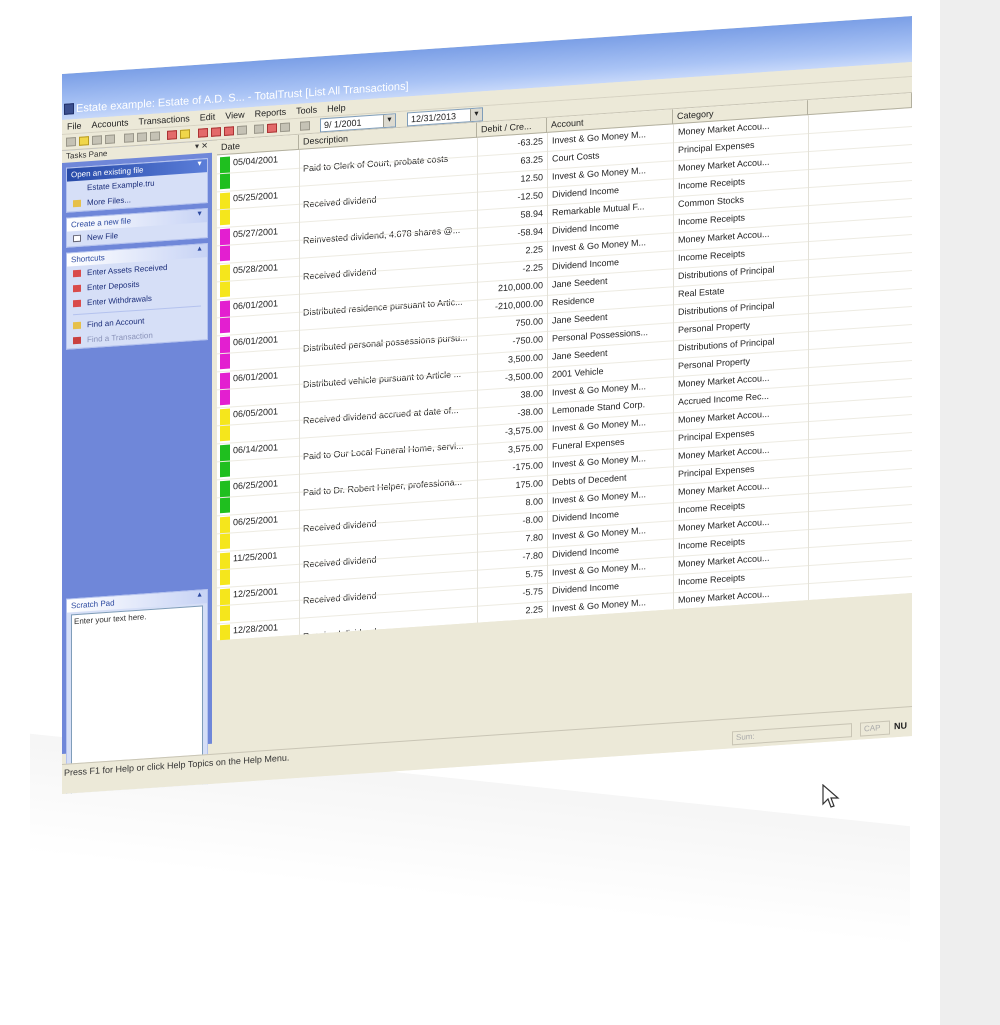 This screenshot has width=1000, height=1025. Describe the element at coordinates (511, 575) in the screenshot. I see `transaction-amount: 5.75` at that location.